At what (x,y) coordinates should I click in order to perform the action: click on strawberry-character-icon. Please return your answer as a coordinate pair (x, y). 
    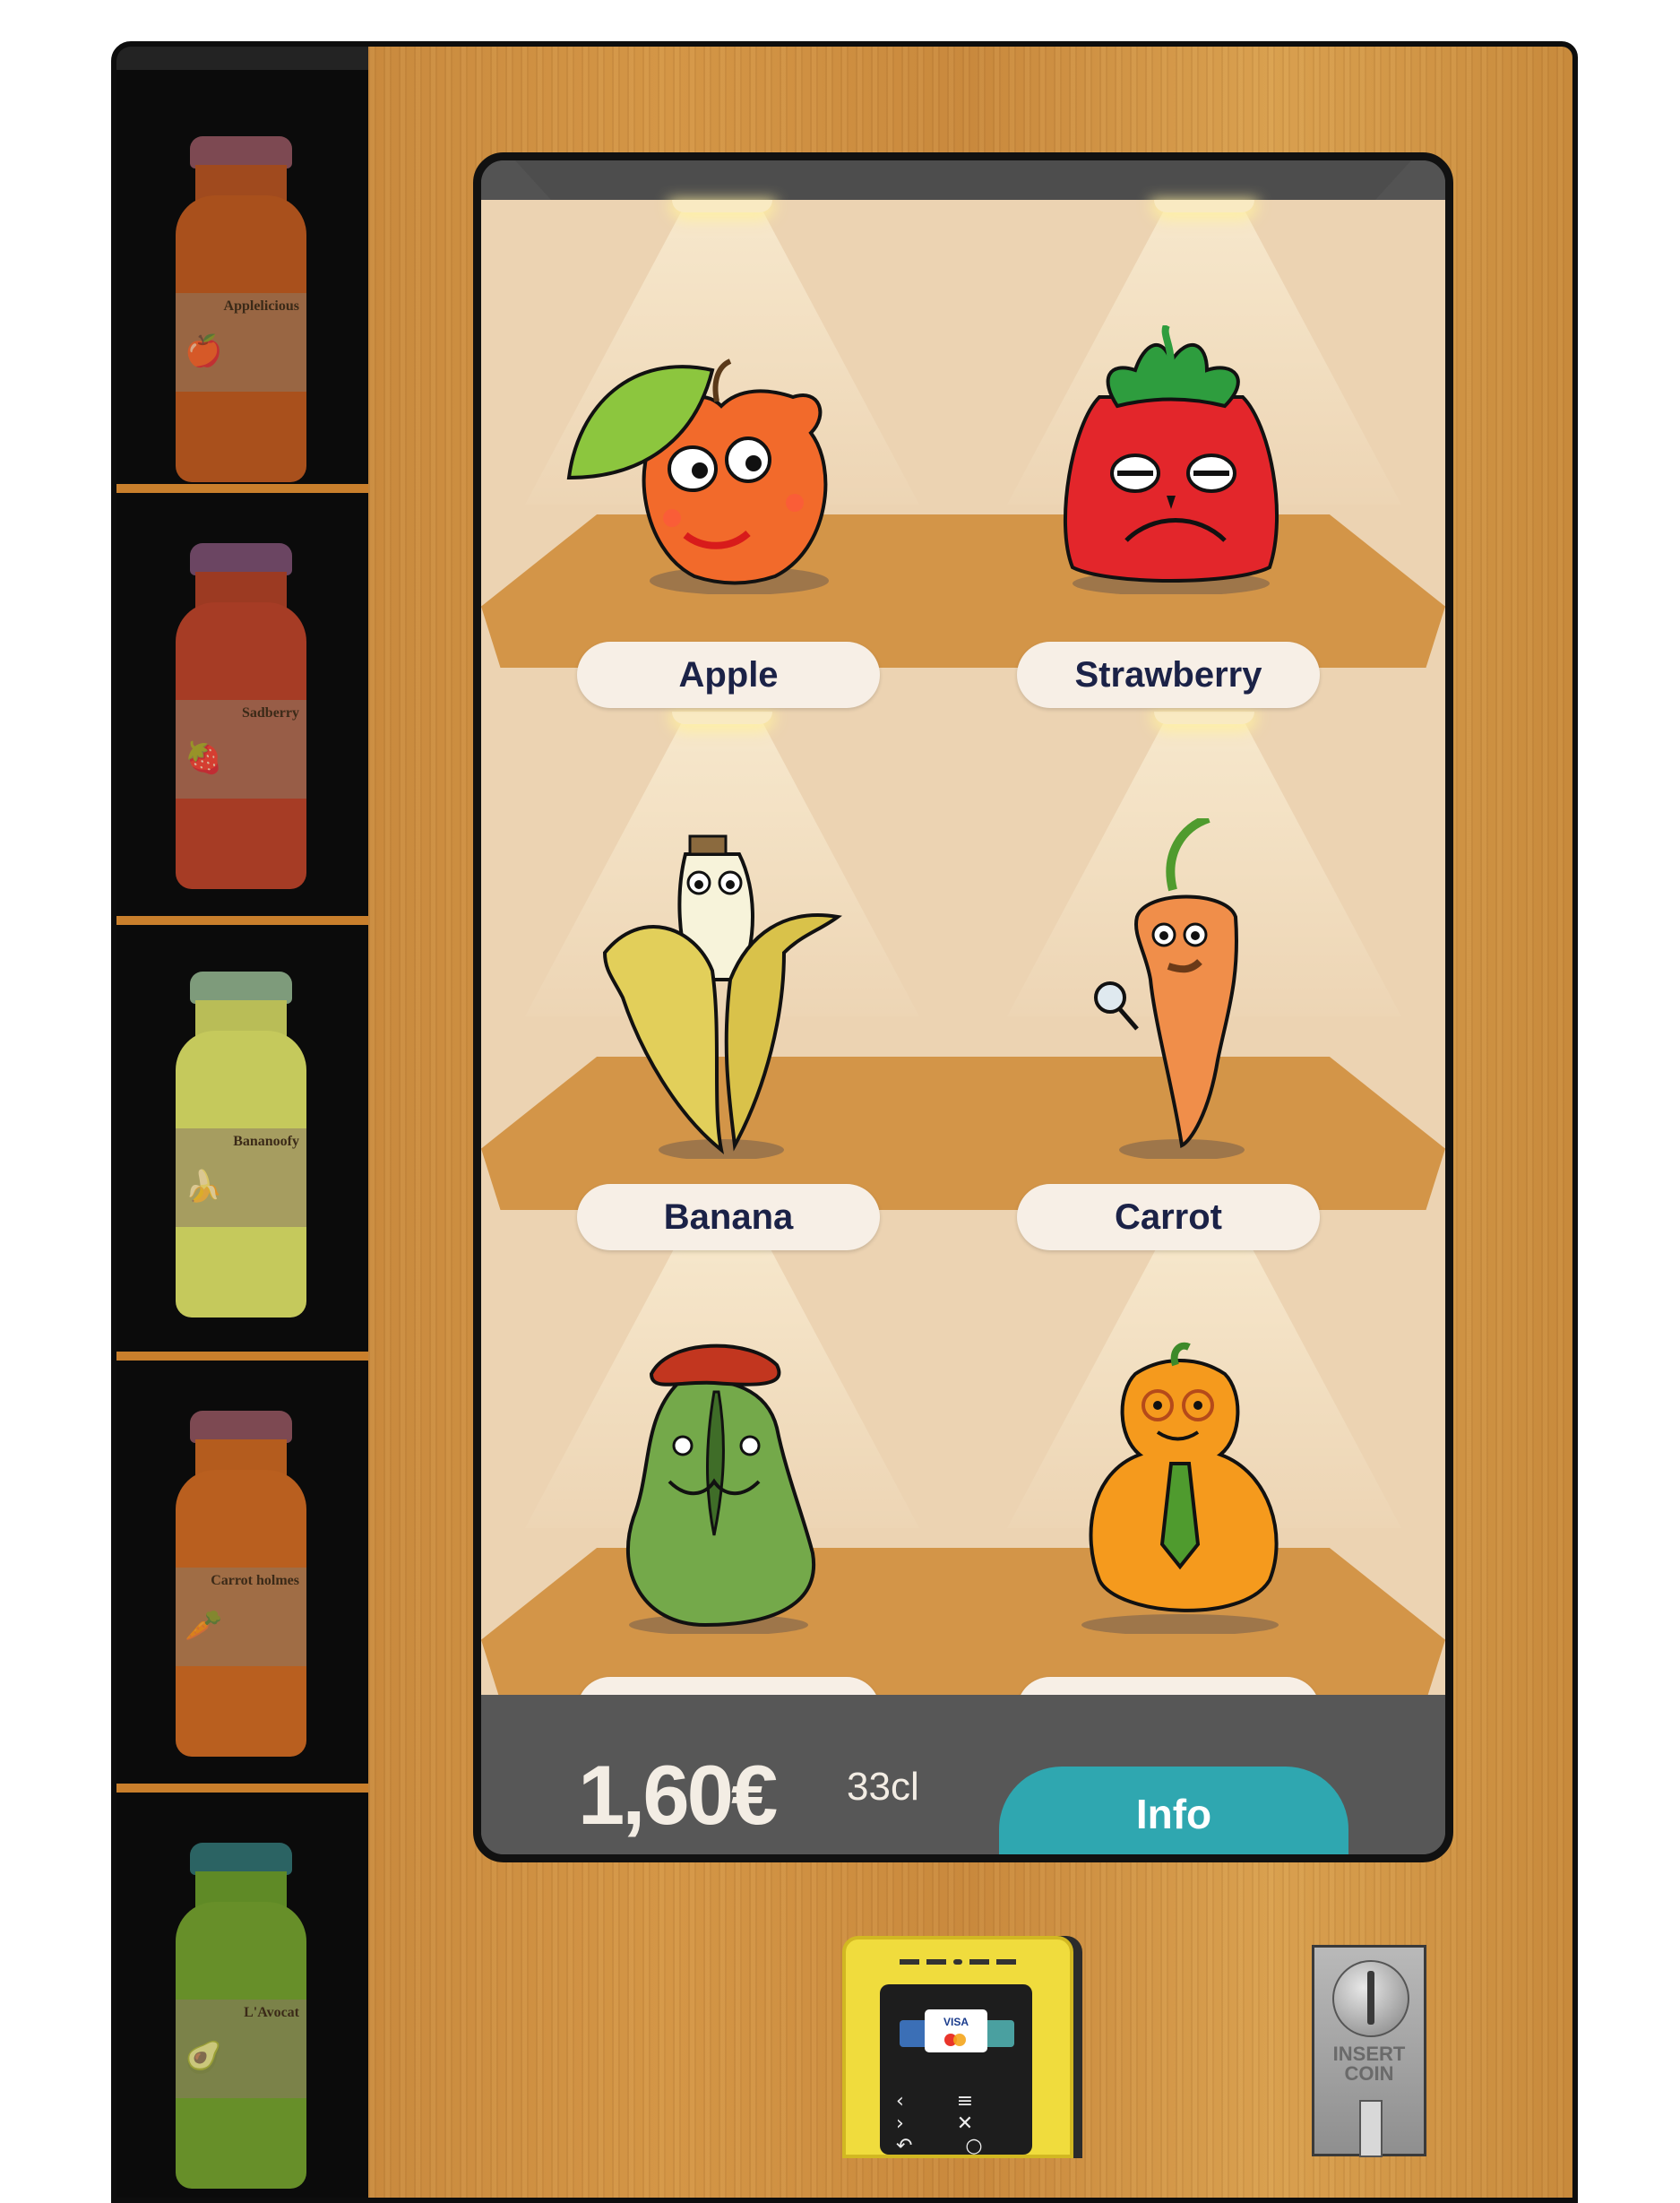
    Looking at the image, I should click on (1171, 460).